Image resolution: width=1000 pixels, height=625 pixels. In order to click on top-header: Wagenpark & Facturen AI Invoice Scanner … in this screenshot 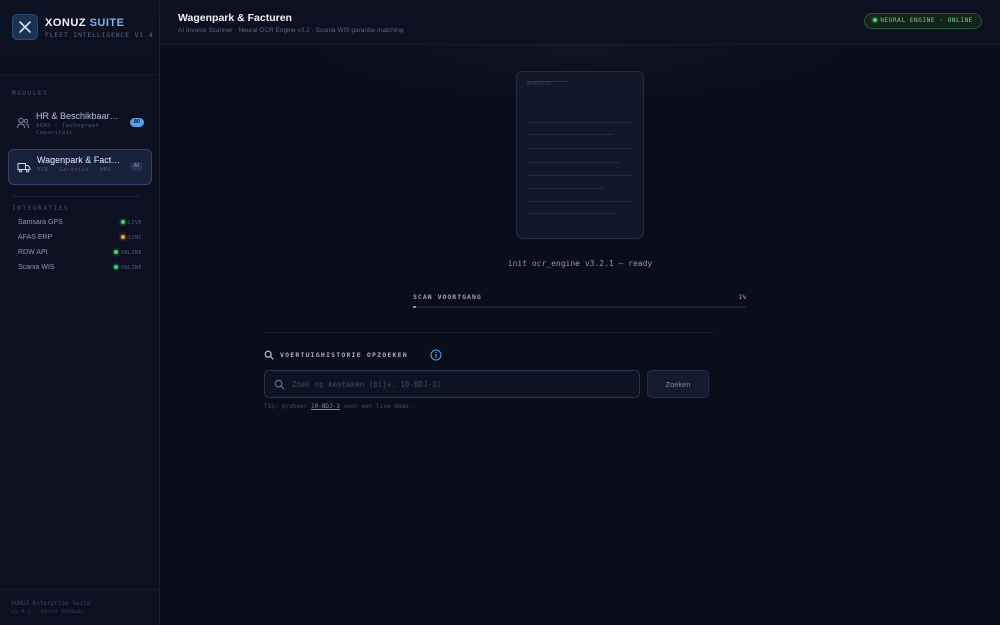, I will do `click(580, 22)`.